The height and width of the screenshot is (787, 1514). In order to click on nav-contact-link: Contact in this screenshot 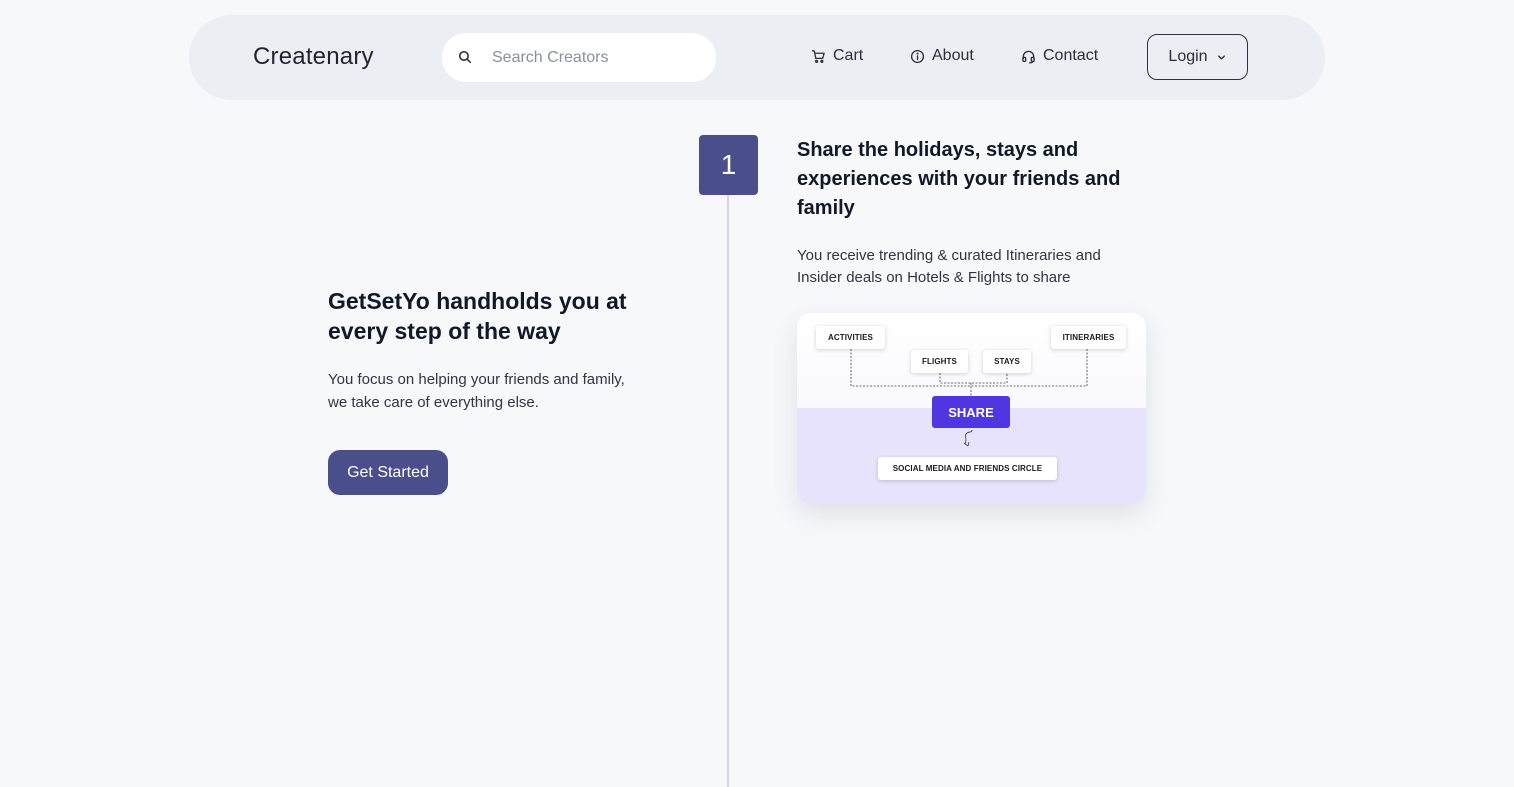, I will do `click(1059, 56)`.